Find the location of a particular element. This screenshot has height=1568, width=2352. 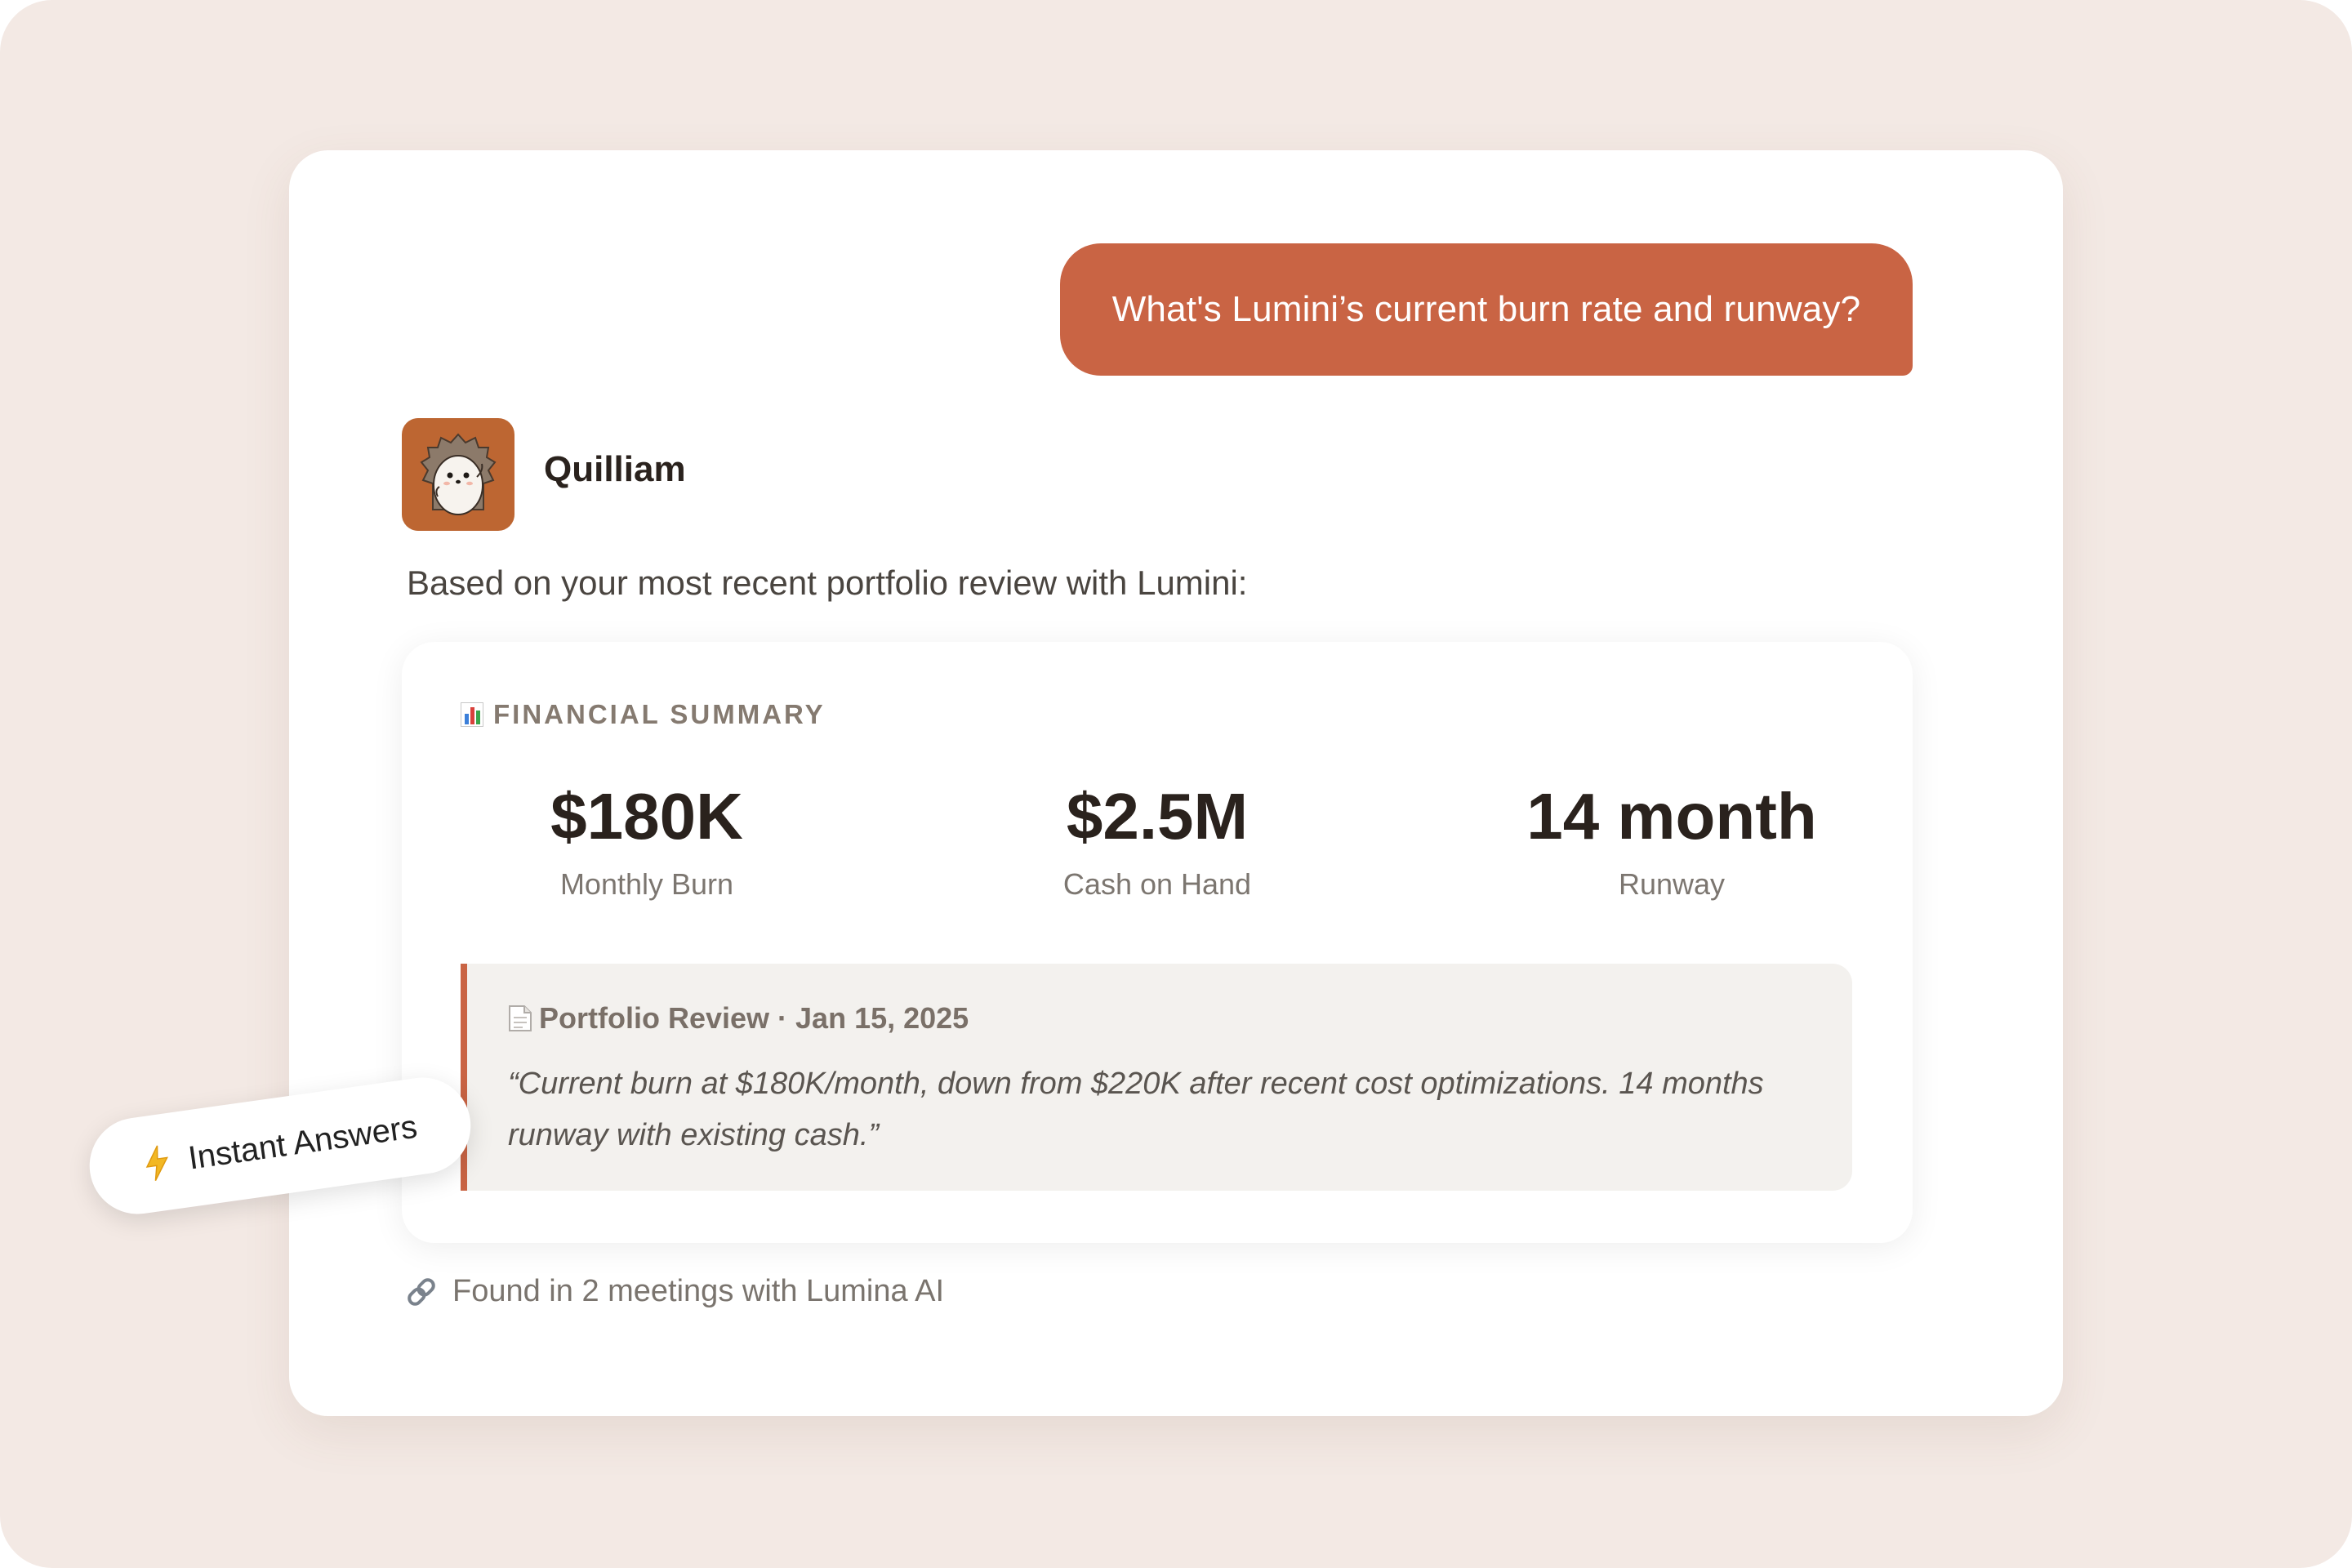

source-title: Portfolio Review · Jan 15, 2025 is located at coordinates (754, 1018).